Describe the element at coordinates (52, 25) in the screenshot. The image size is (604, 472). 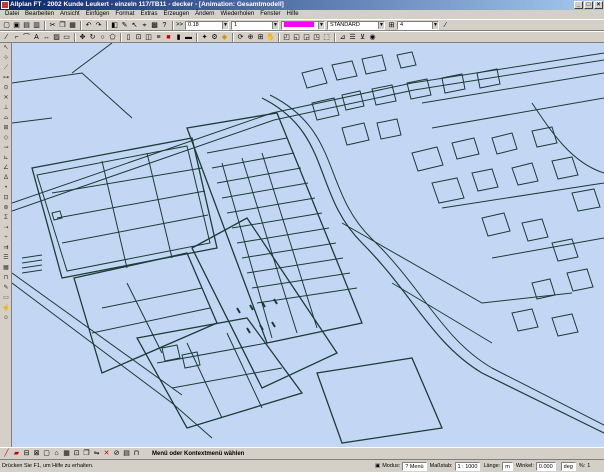
I see `cut-icon: ✂` at that location.